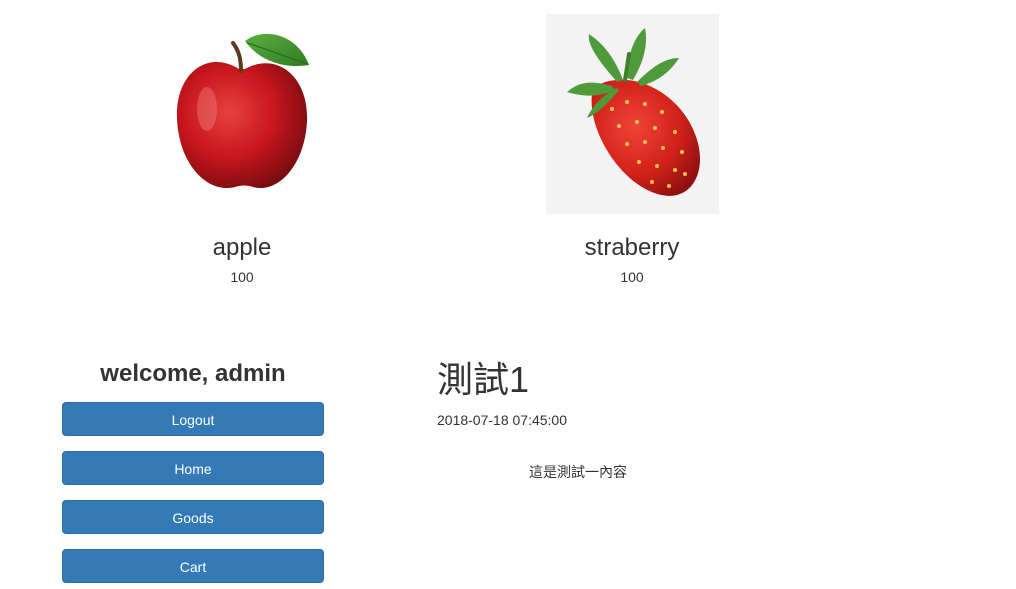 This screenshot has height=589, width=1016. What do you see at coordinates (193, 517) in the screenshot?
I see `goods-button: Goods` at bounding box center [193, 517].